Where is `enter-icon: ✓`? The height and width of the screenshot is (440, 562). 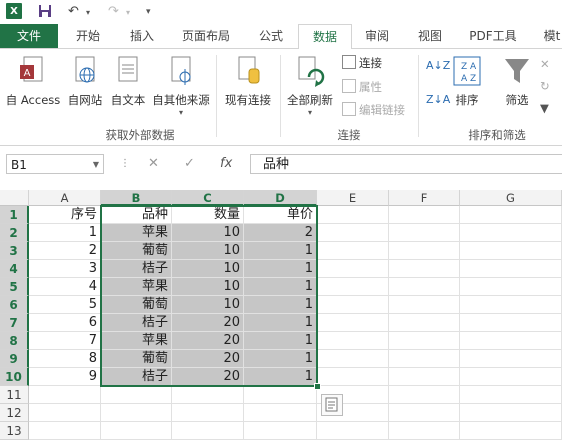 enter-icon: ✓ is located at coordinates (189, 163).